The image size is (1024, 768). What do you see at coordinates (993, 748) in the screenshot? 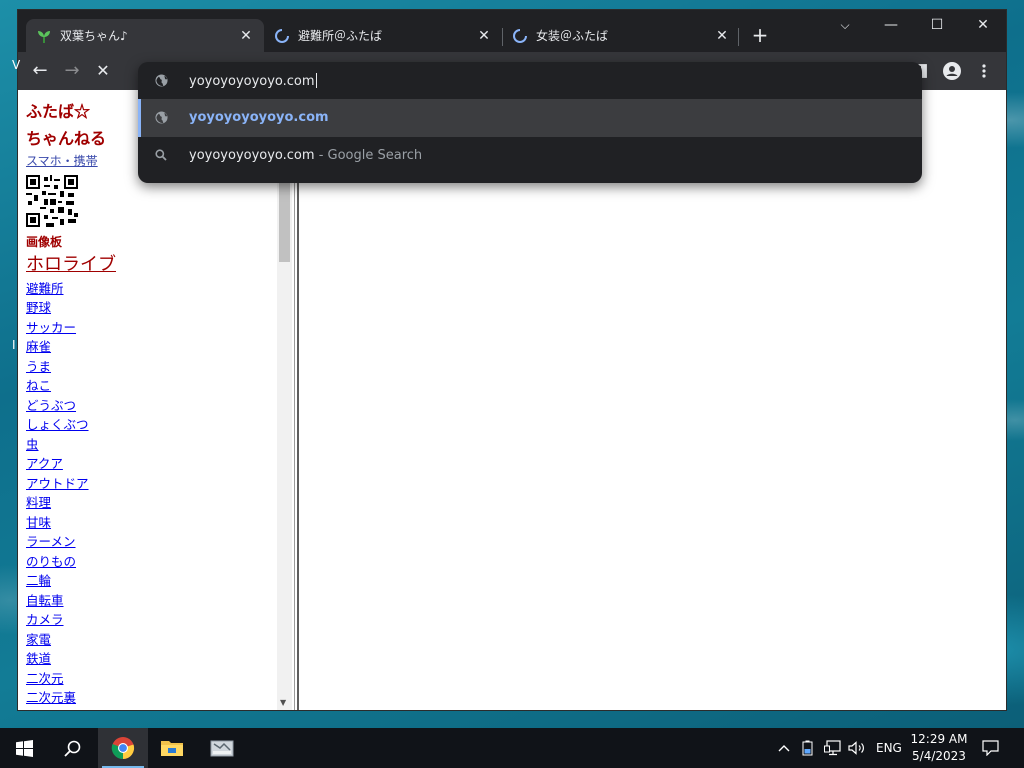
I see `notifications-icon` at bounding box center [993, 748].